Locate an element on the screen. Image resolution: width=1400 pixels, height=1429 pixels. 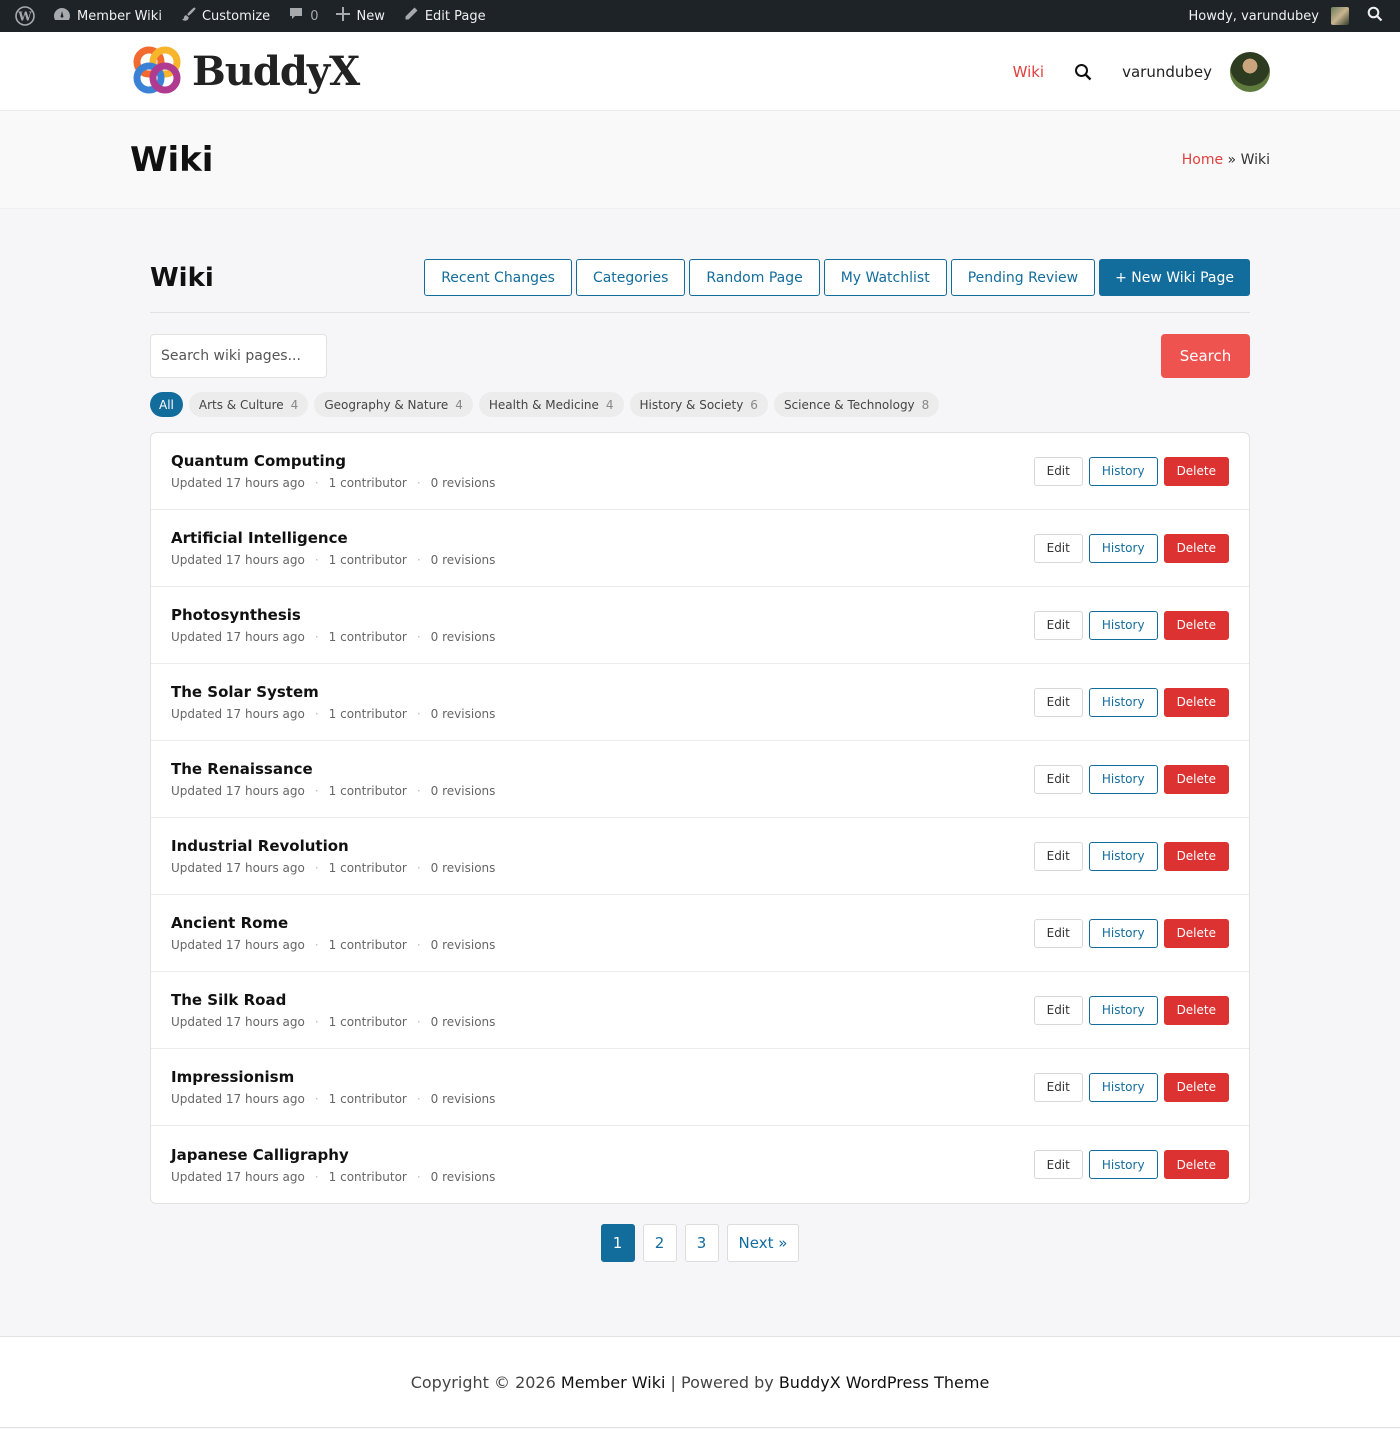
wiki-page-title: Artificial Intelligence is located at coordinates (333, 538).